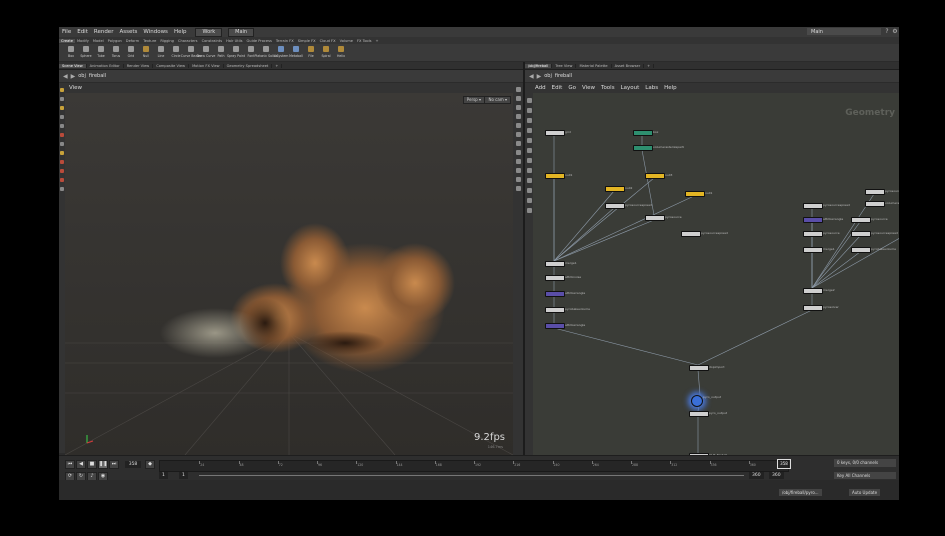  What do you see at coordinates (188, 41) in the screenshot?
I see `shelf-tab-characters: Characters` at bounding box center [188, 41].